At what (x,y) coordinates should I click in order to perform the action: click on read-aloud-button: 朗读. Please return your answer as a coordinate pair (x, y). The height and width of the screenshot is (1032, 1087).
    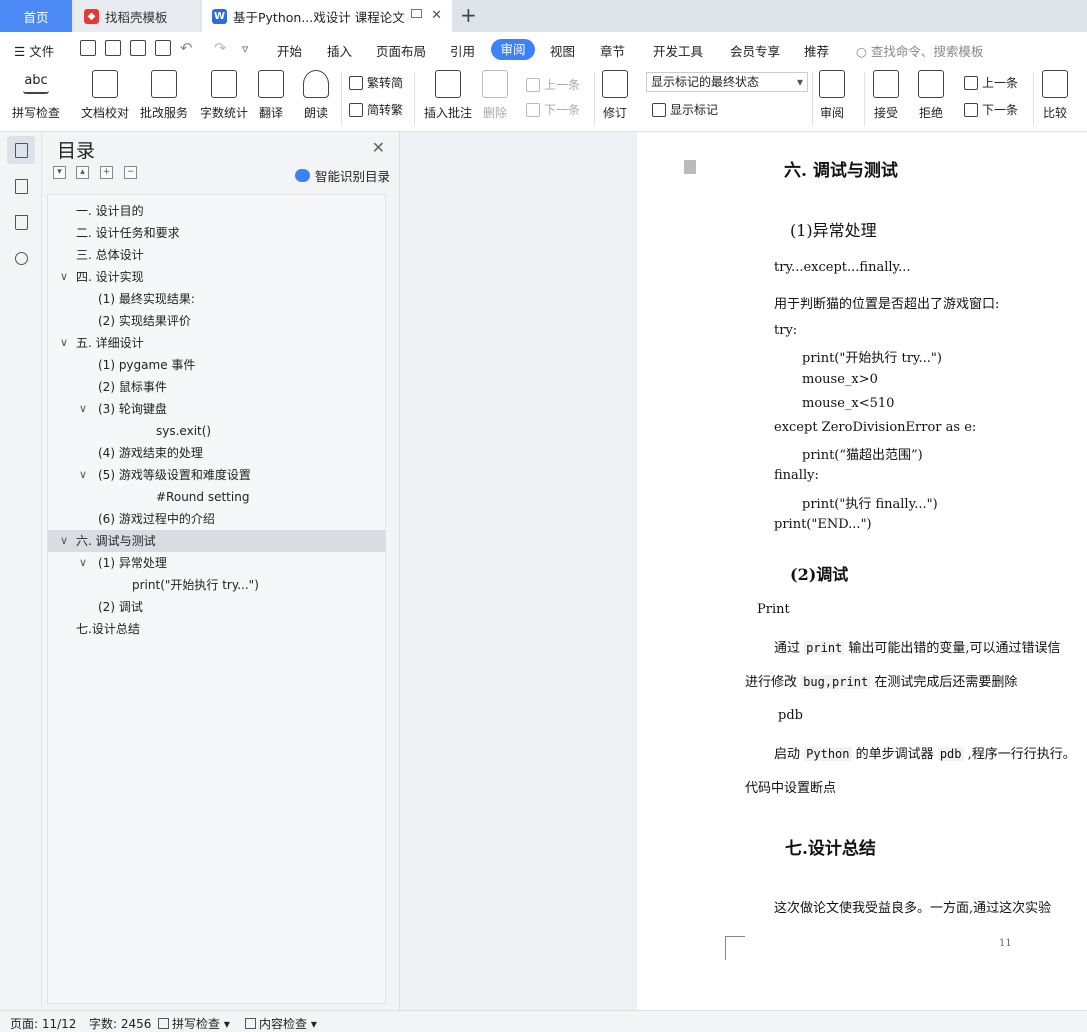
    Looking at the image, I should click on (316, 95).